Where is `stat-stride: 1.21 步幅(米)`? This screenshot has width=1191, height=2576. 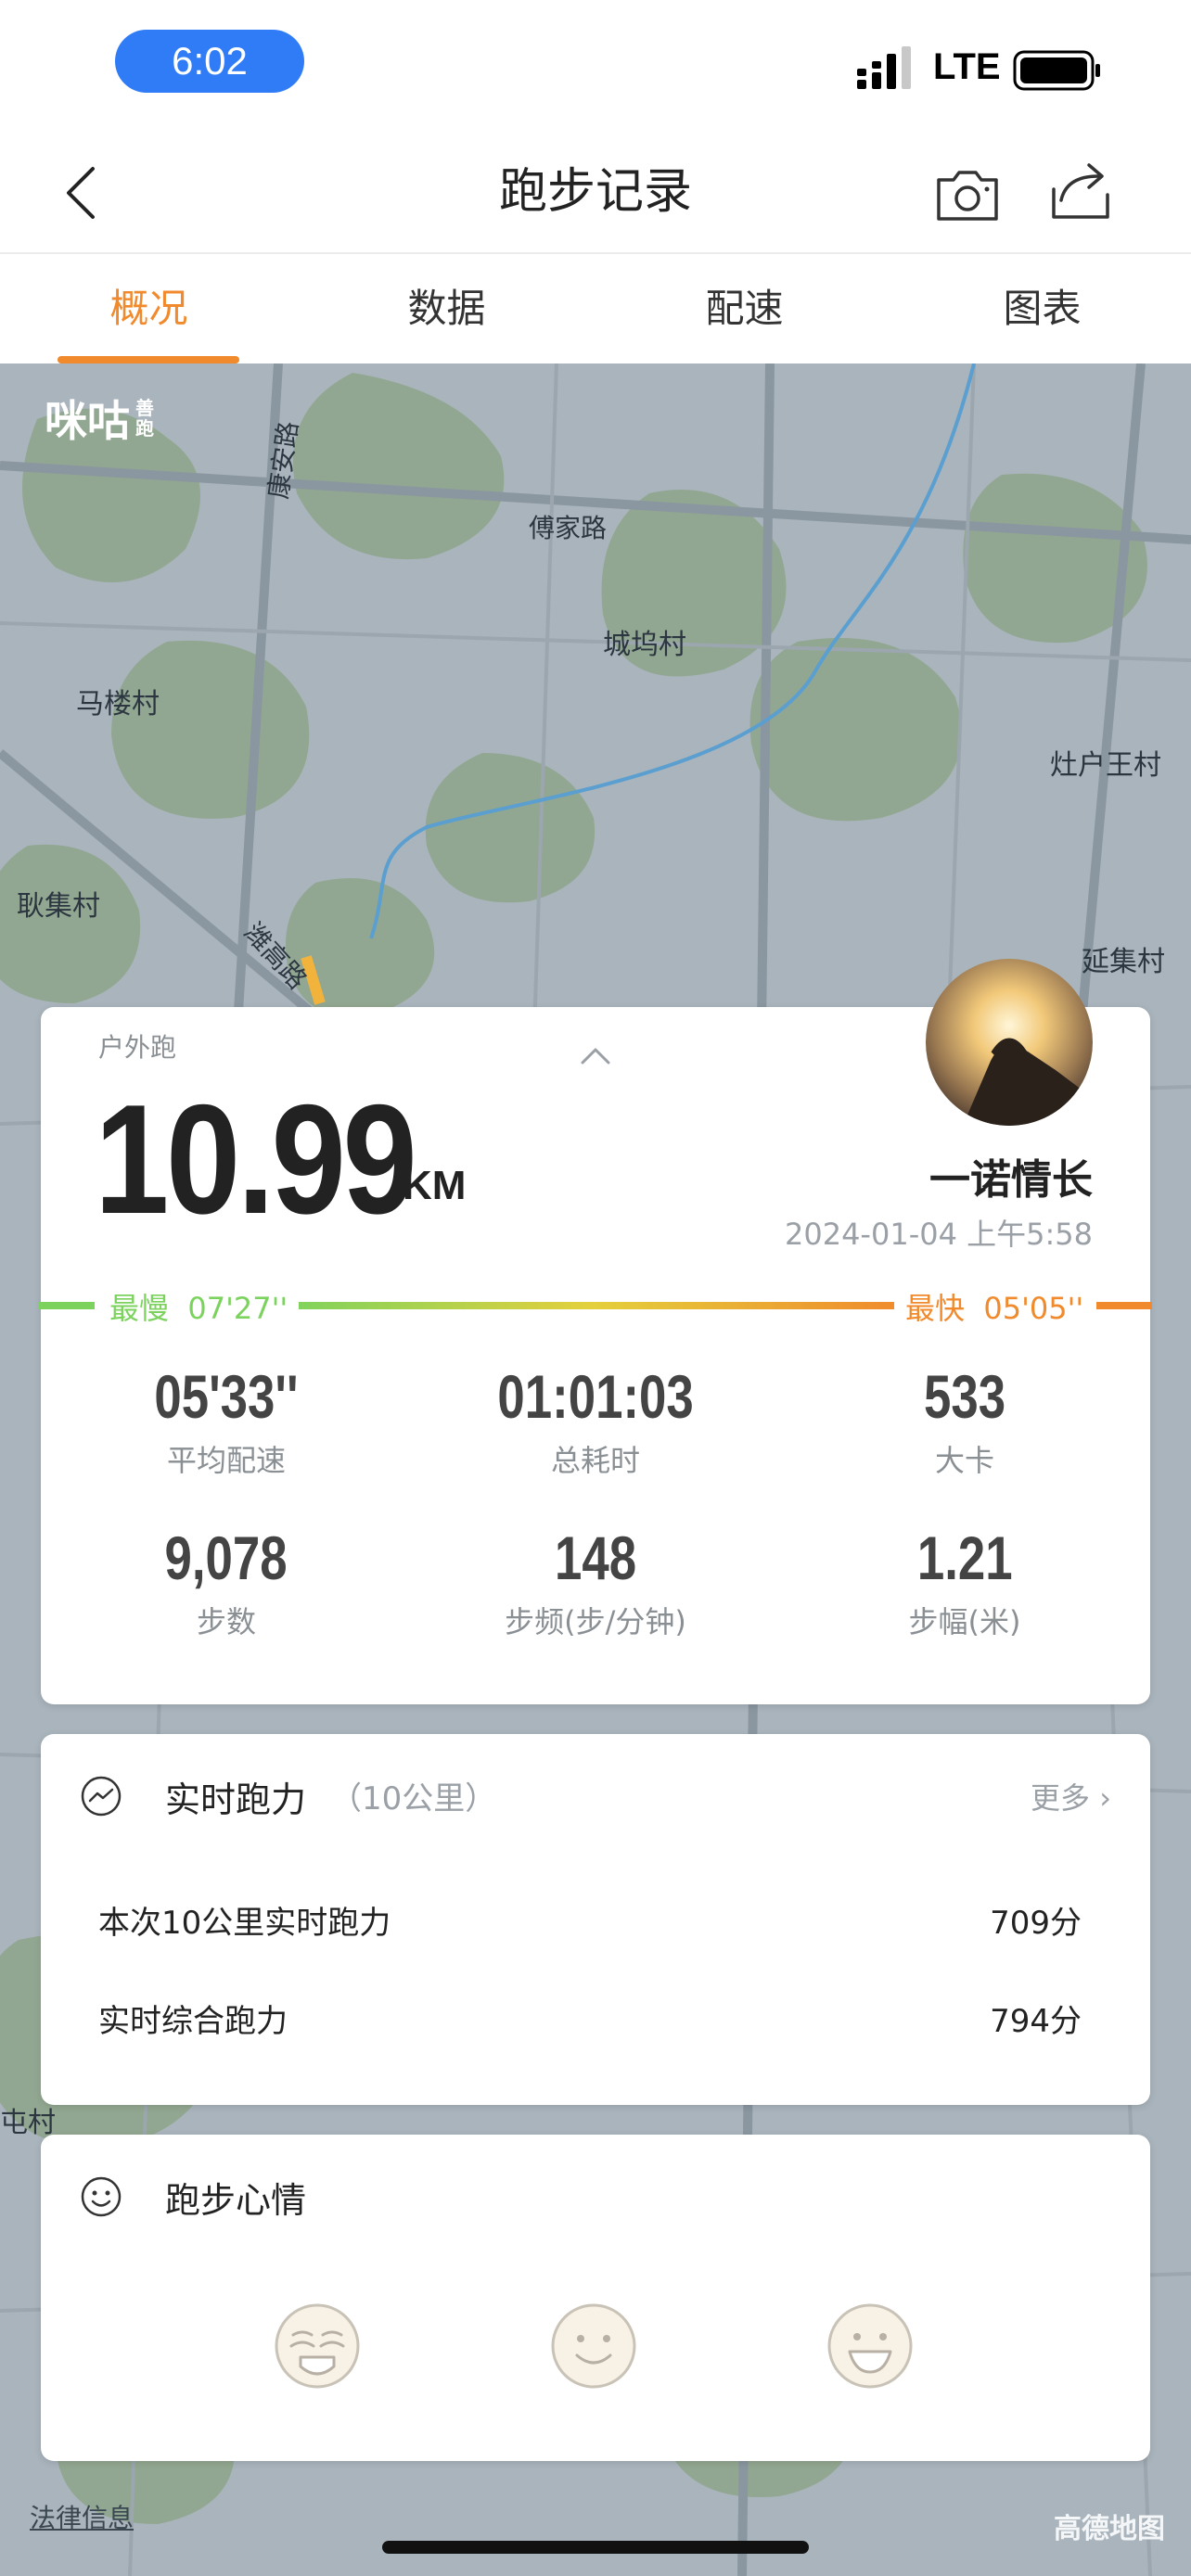 stat-stride: 1.21 步幅(米) is located at coordinates (964, 1582).